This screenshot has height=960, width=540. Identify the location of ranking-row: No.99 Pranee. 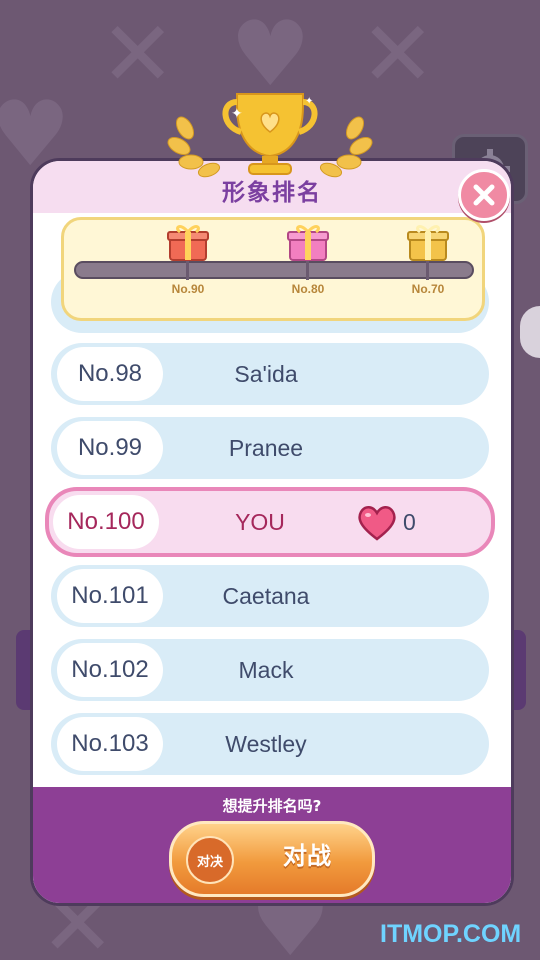
(270, 448).